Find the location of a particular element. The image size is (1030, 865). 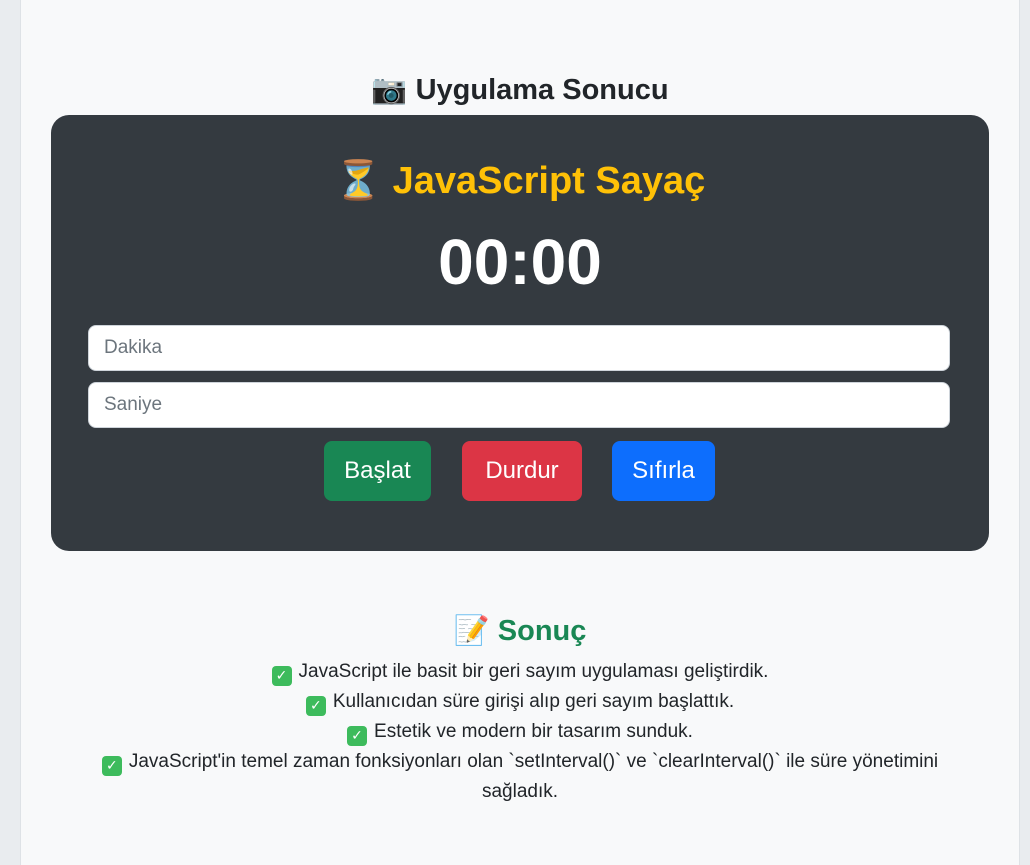

app-title: ⏳ JavaScript Sayaç is located at coordinates (520, 180).